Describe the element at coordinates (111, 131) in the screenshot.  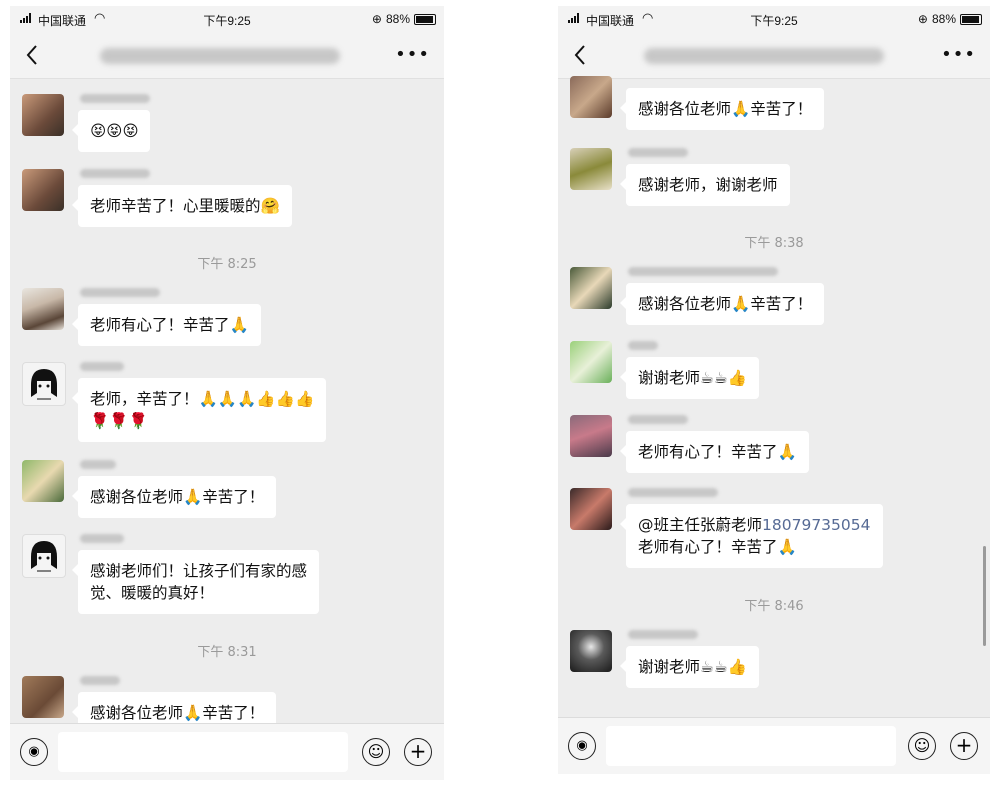
I see `message-bubble: 😝😝😝` at that location.